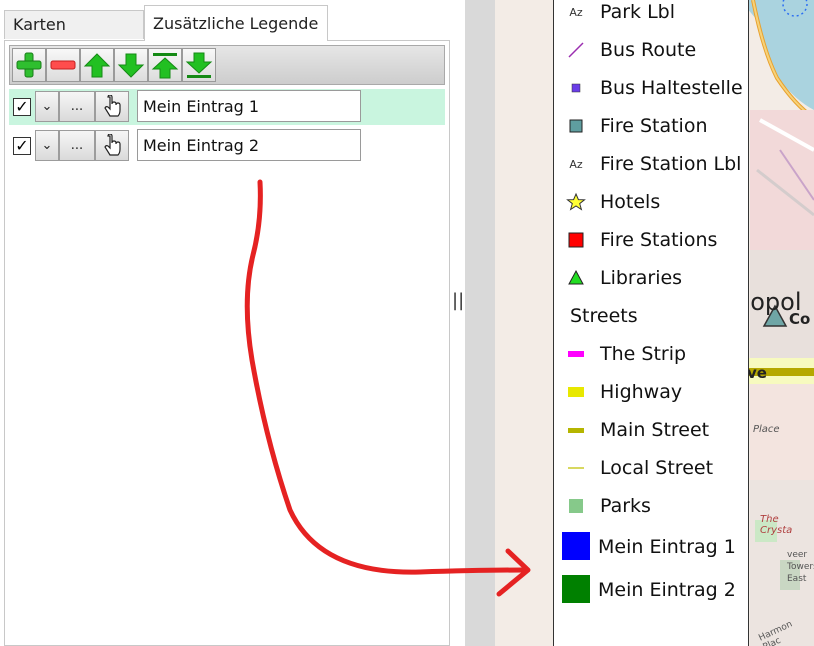 Image resolution: width=814 pixels, height=646 pixels. I want to click on legend-item: Az Park Lbl, so click(651, 15).